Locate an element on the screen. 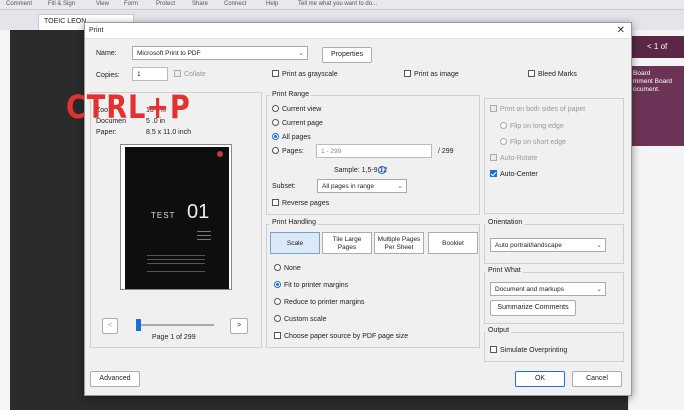 The image size is (684, 410). printer-select: Microsoft Print to PDF ⌄ is located at coordinates (220, 53).